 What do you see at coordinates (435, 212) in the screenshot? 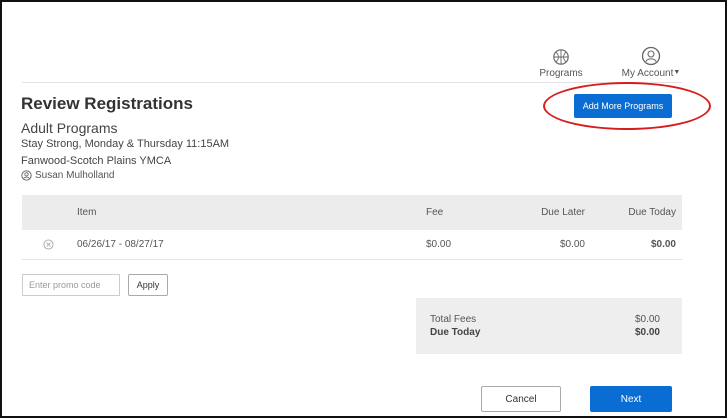
I see `column-header-fee: Fee` at bounding box center [435, 212].